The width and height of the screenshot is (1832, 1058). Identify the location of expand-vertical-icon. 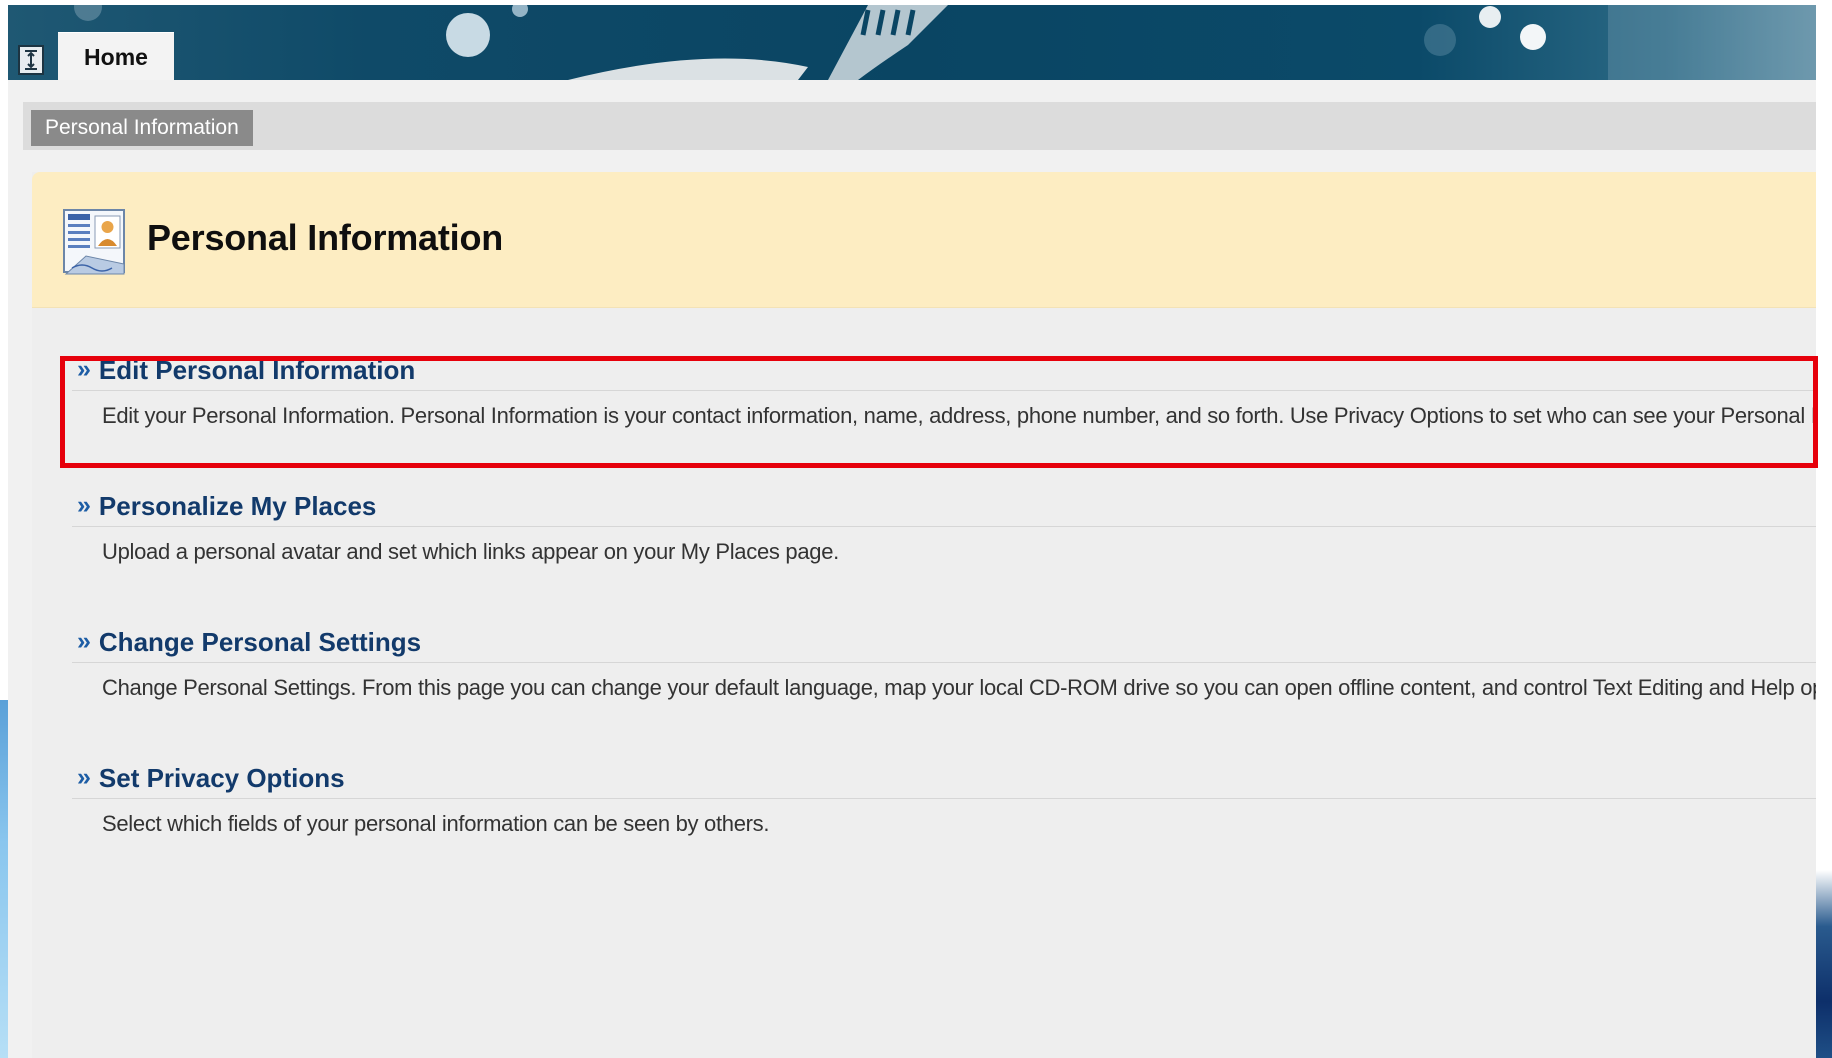
(31, 60).